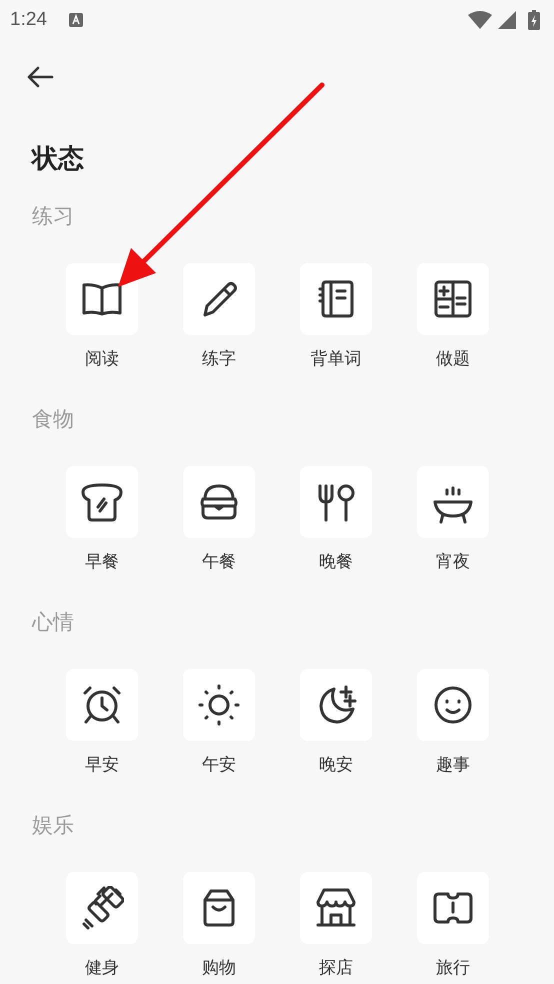 This screenshot has width=554, height=984. What do you see at coordinates (453, 765) in the screenshot?
I see `option-label: 趣事` at bounding box center [453, 765].